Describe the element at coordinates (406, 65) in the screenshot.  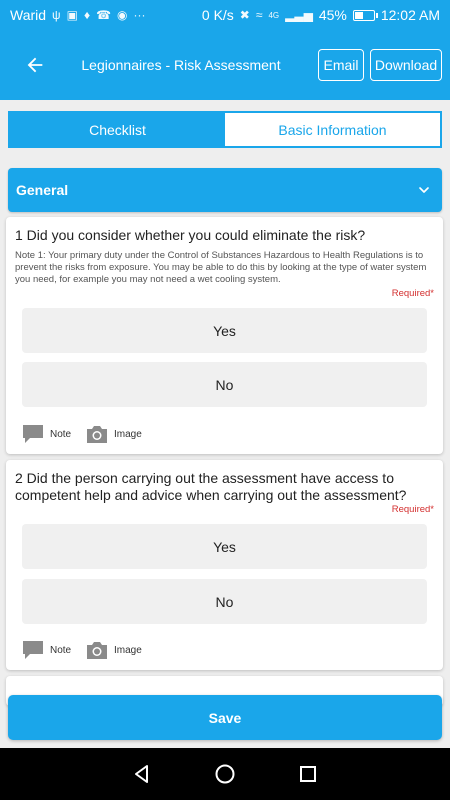
I see `download-button: Download` at that location.